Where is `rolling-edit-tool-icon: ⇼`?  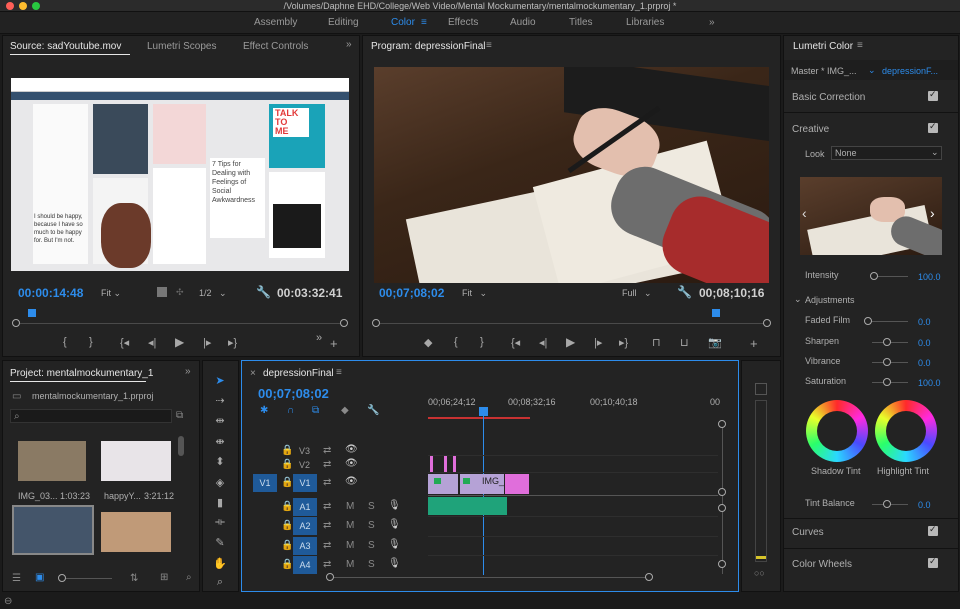 rolling-edit-tool-icon: ⇼ is located at coordinates (220, 441).